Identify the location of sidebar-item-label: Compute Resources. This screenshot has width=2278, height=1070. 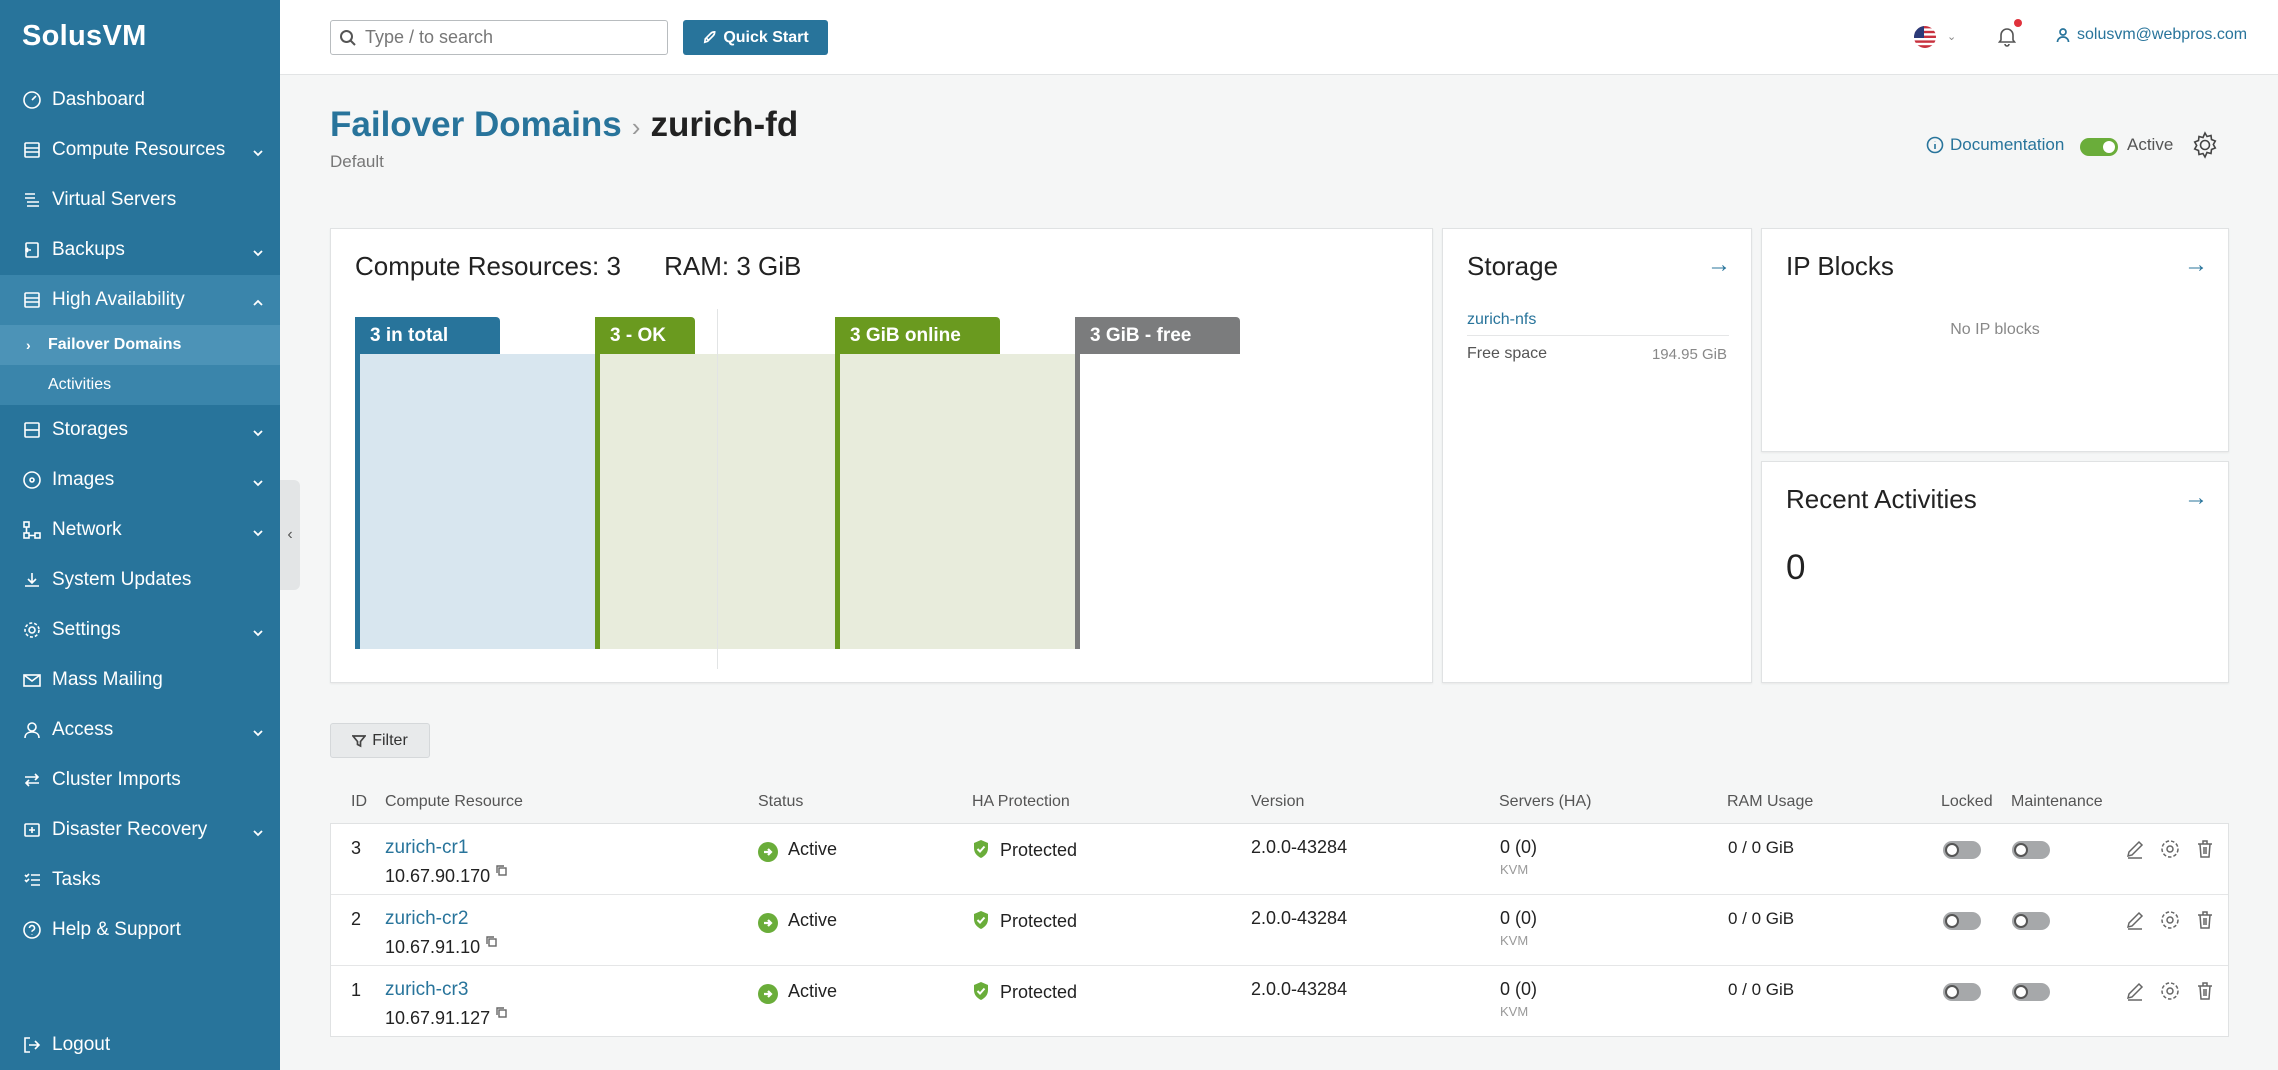
(139, 149).